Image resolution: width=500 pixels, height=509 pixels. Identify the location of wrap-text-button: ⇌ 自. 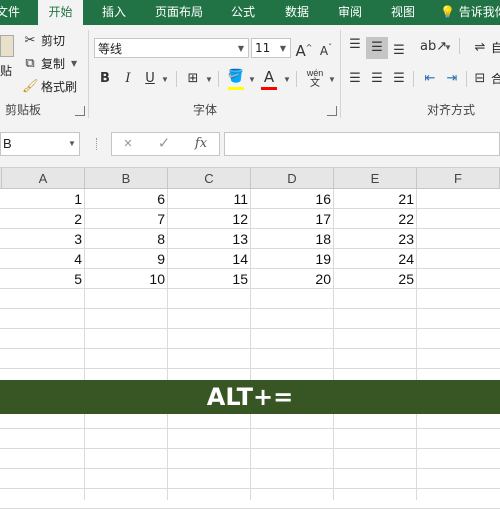
(486, 47).